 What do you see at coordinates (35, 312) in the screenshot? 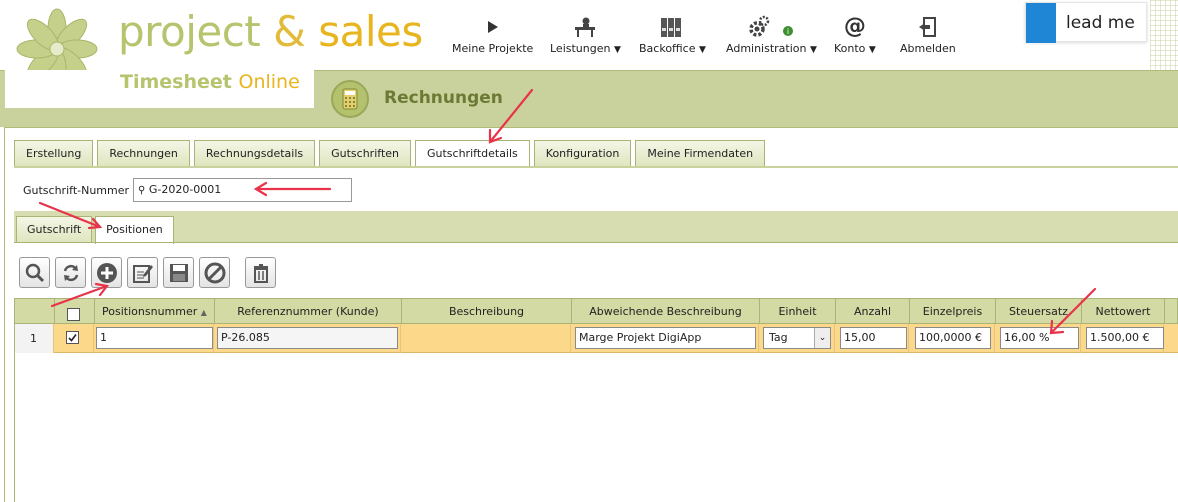
I see `header-rownum` at bounding box center [35, 312].